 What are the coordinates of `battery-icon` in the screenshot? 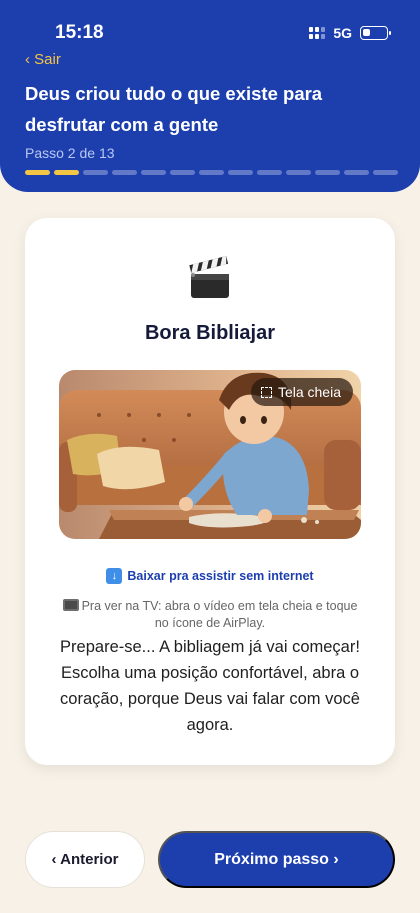 It's located at (375, 33).